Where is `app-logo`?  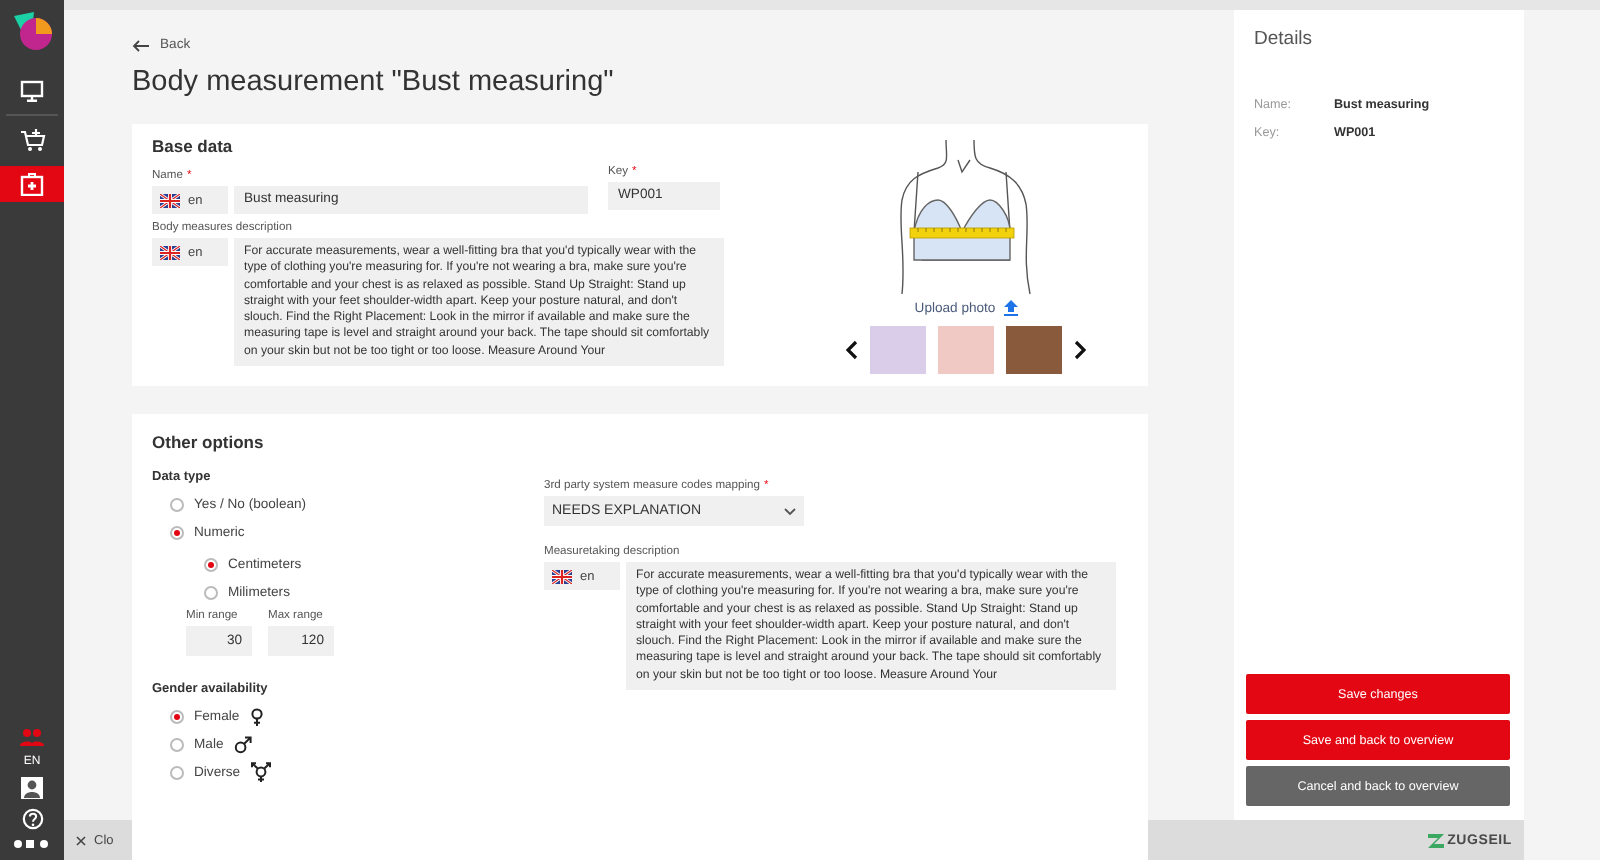 app-logo is located at coordinates (32, 32).